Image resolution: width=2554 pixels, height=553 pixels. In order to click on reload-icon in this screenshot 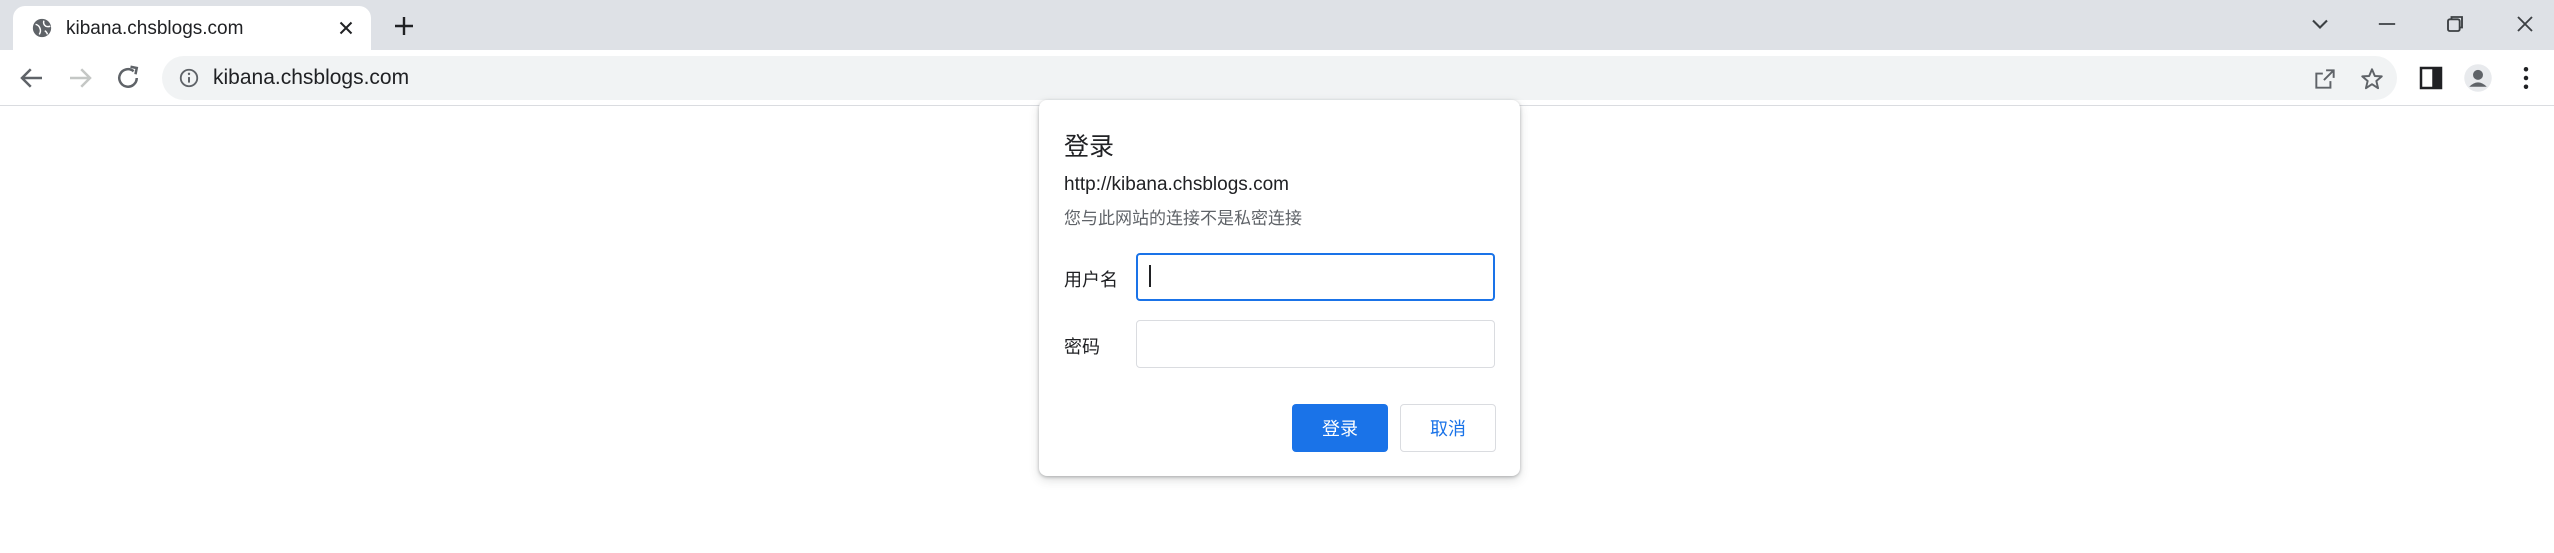, I will do `click(128, 78)`.